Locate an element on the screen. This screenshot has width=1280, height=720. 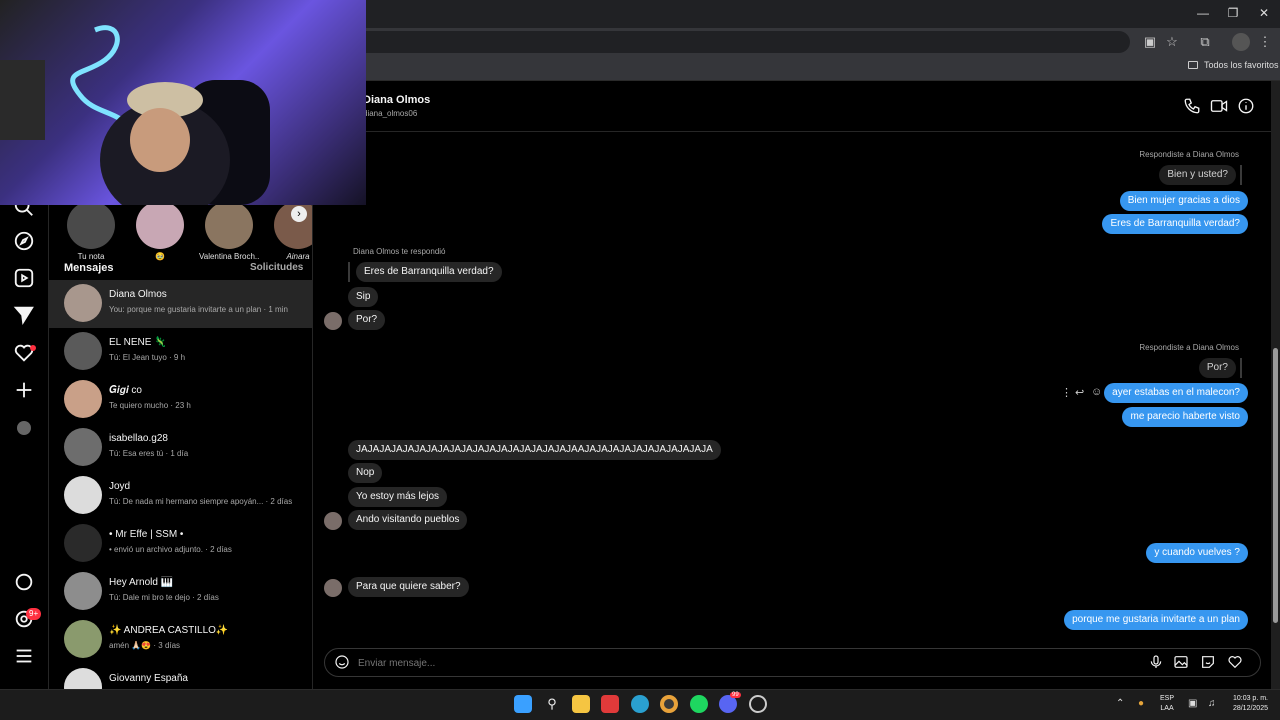
conversation-item: ✨ ANDREA CASTILLO✨ amén 🙏🏻😍 · 3 días is located at coordinates (180, 640).